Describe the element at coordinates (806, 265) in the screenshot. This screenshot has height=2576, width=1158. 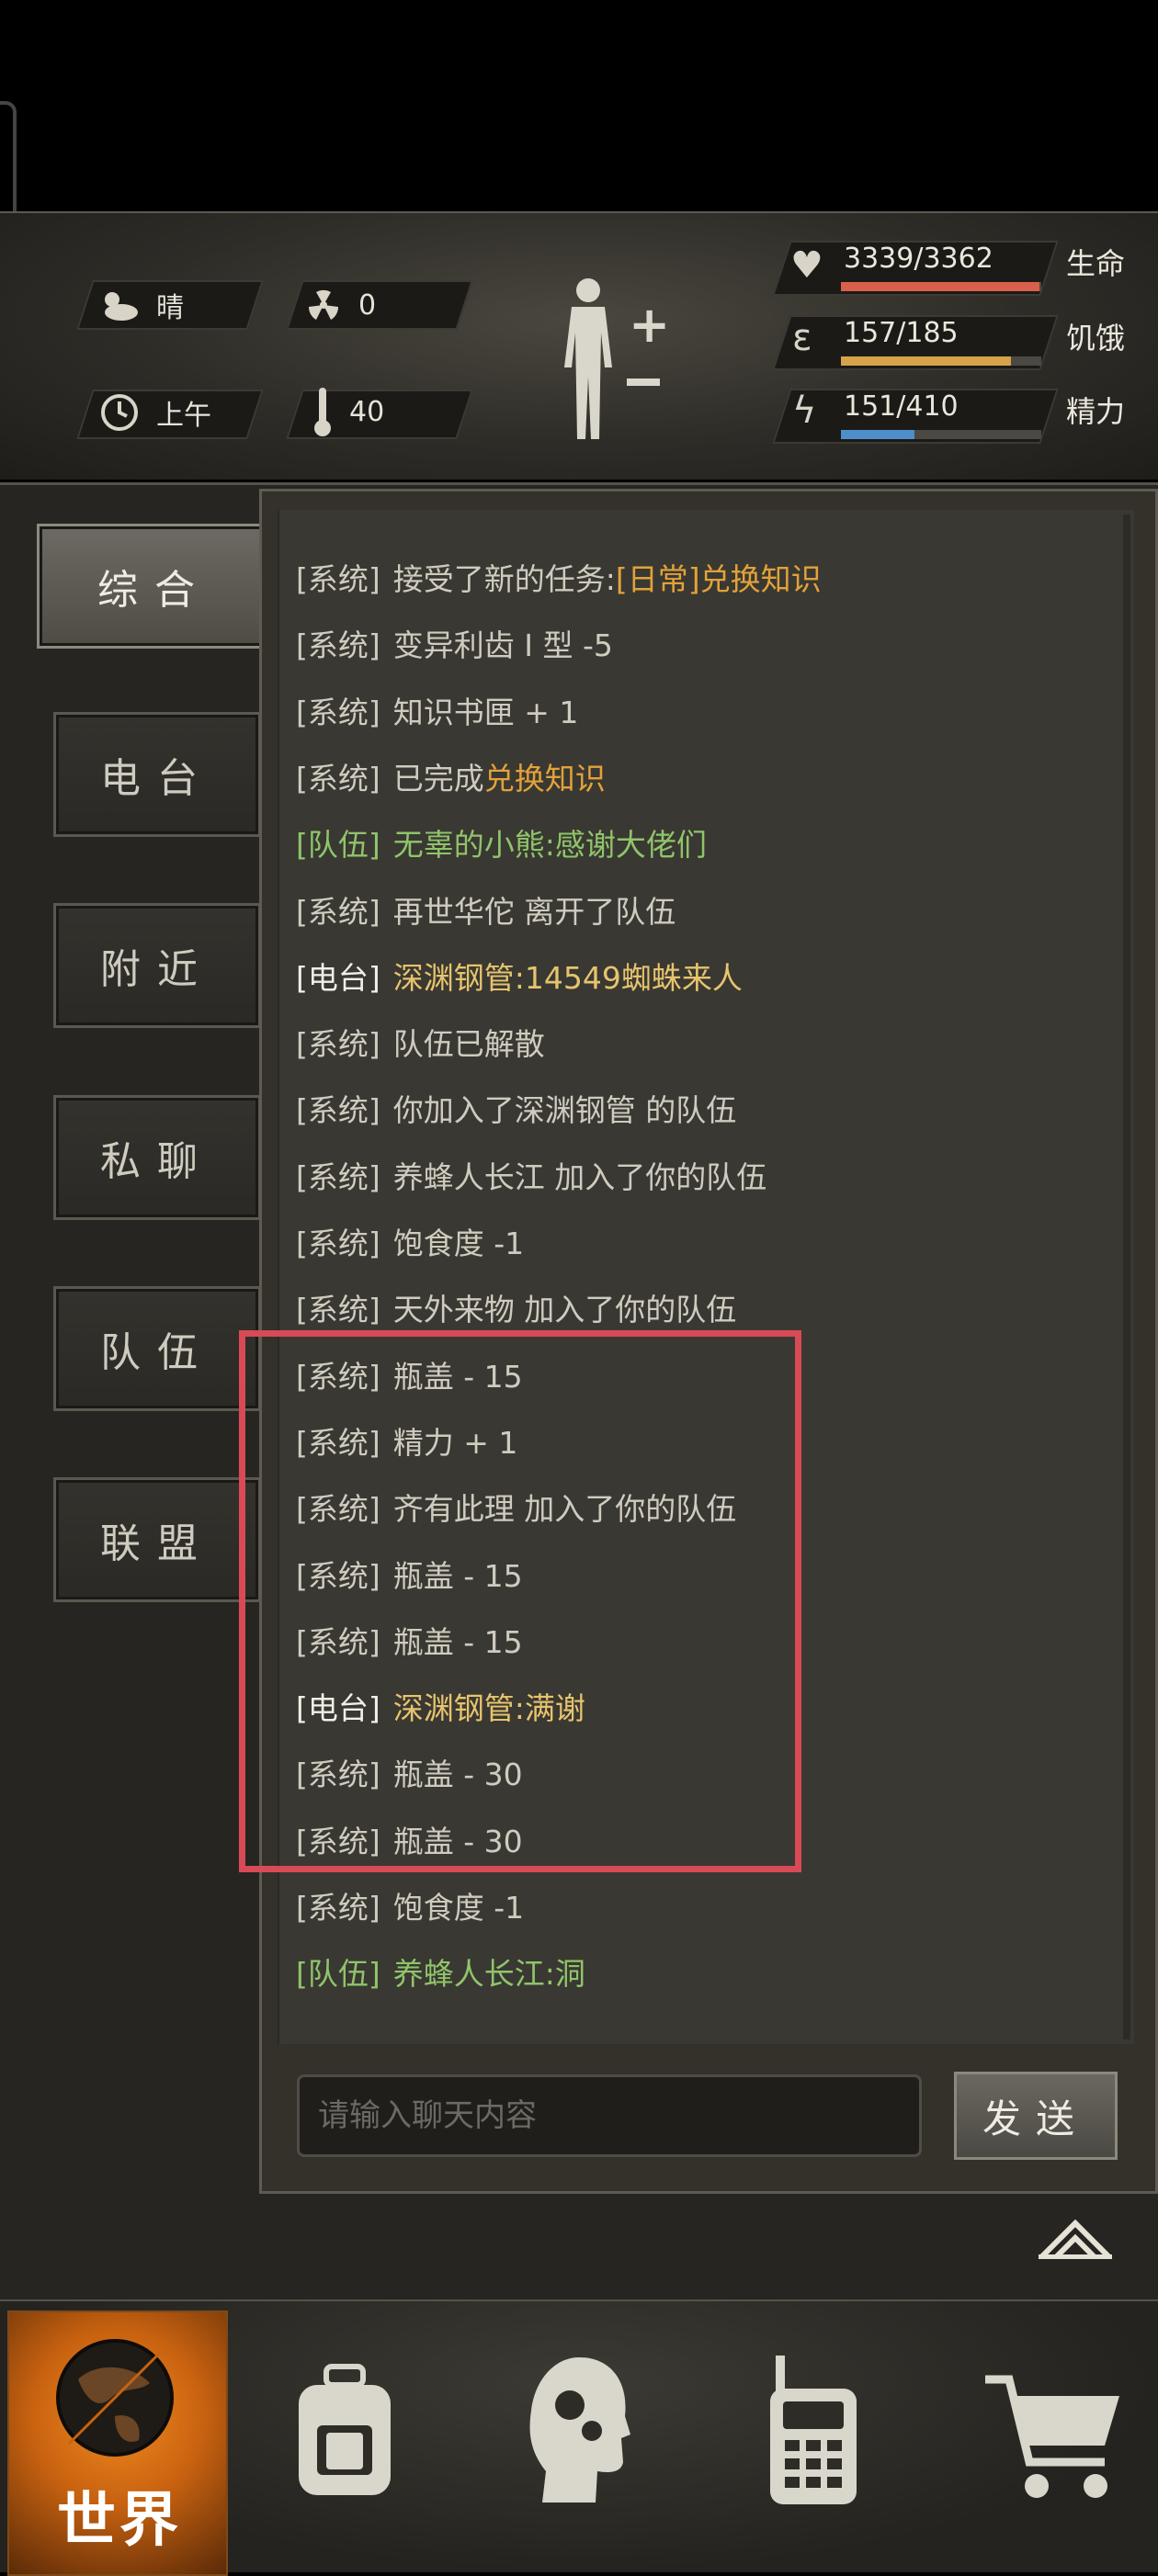
I see `heart-icon: ♥` at that location.